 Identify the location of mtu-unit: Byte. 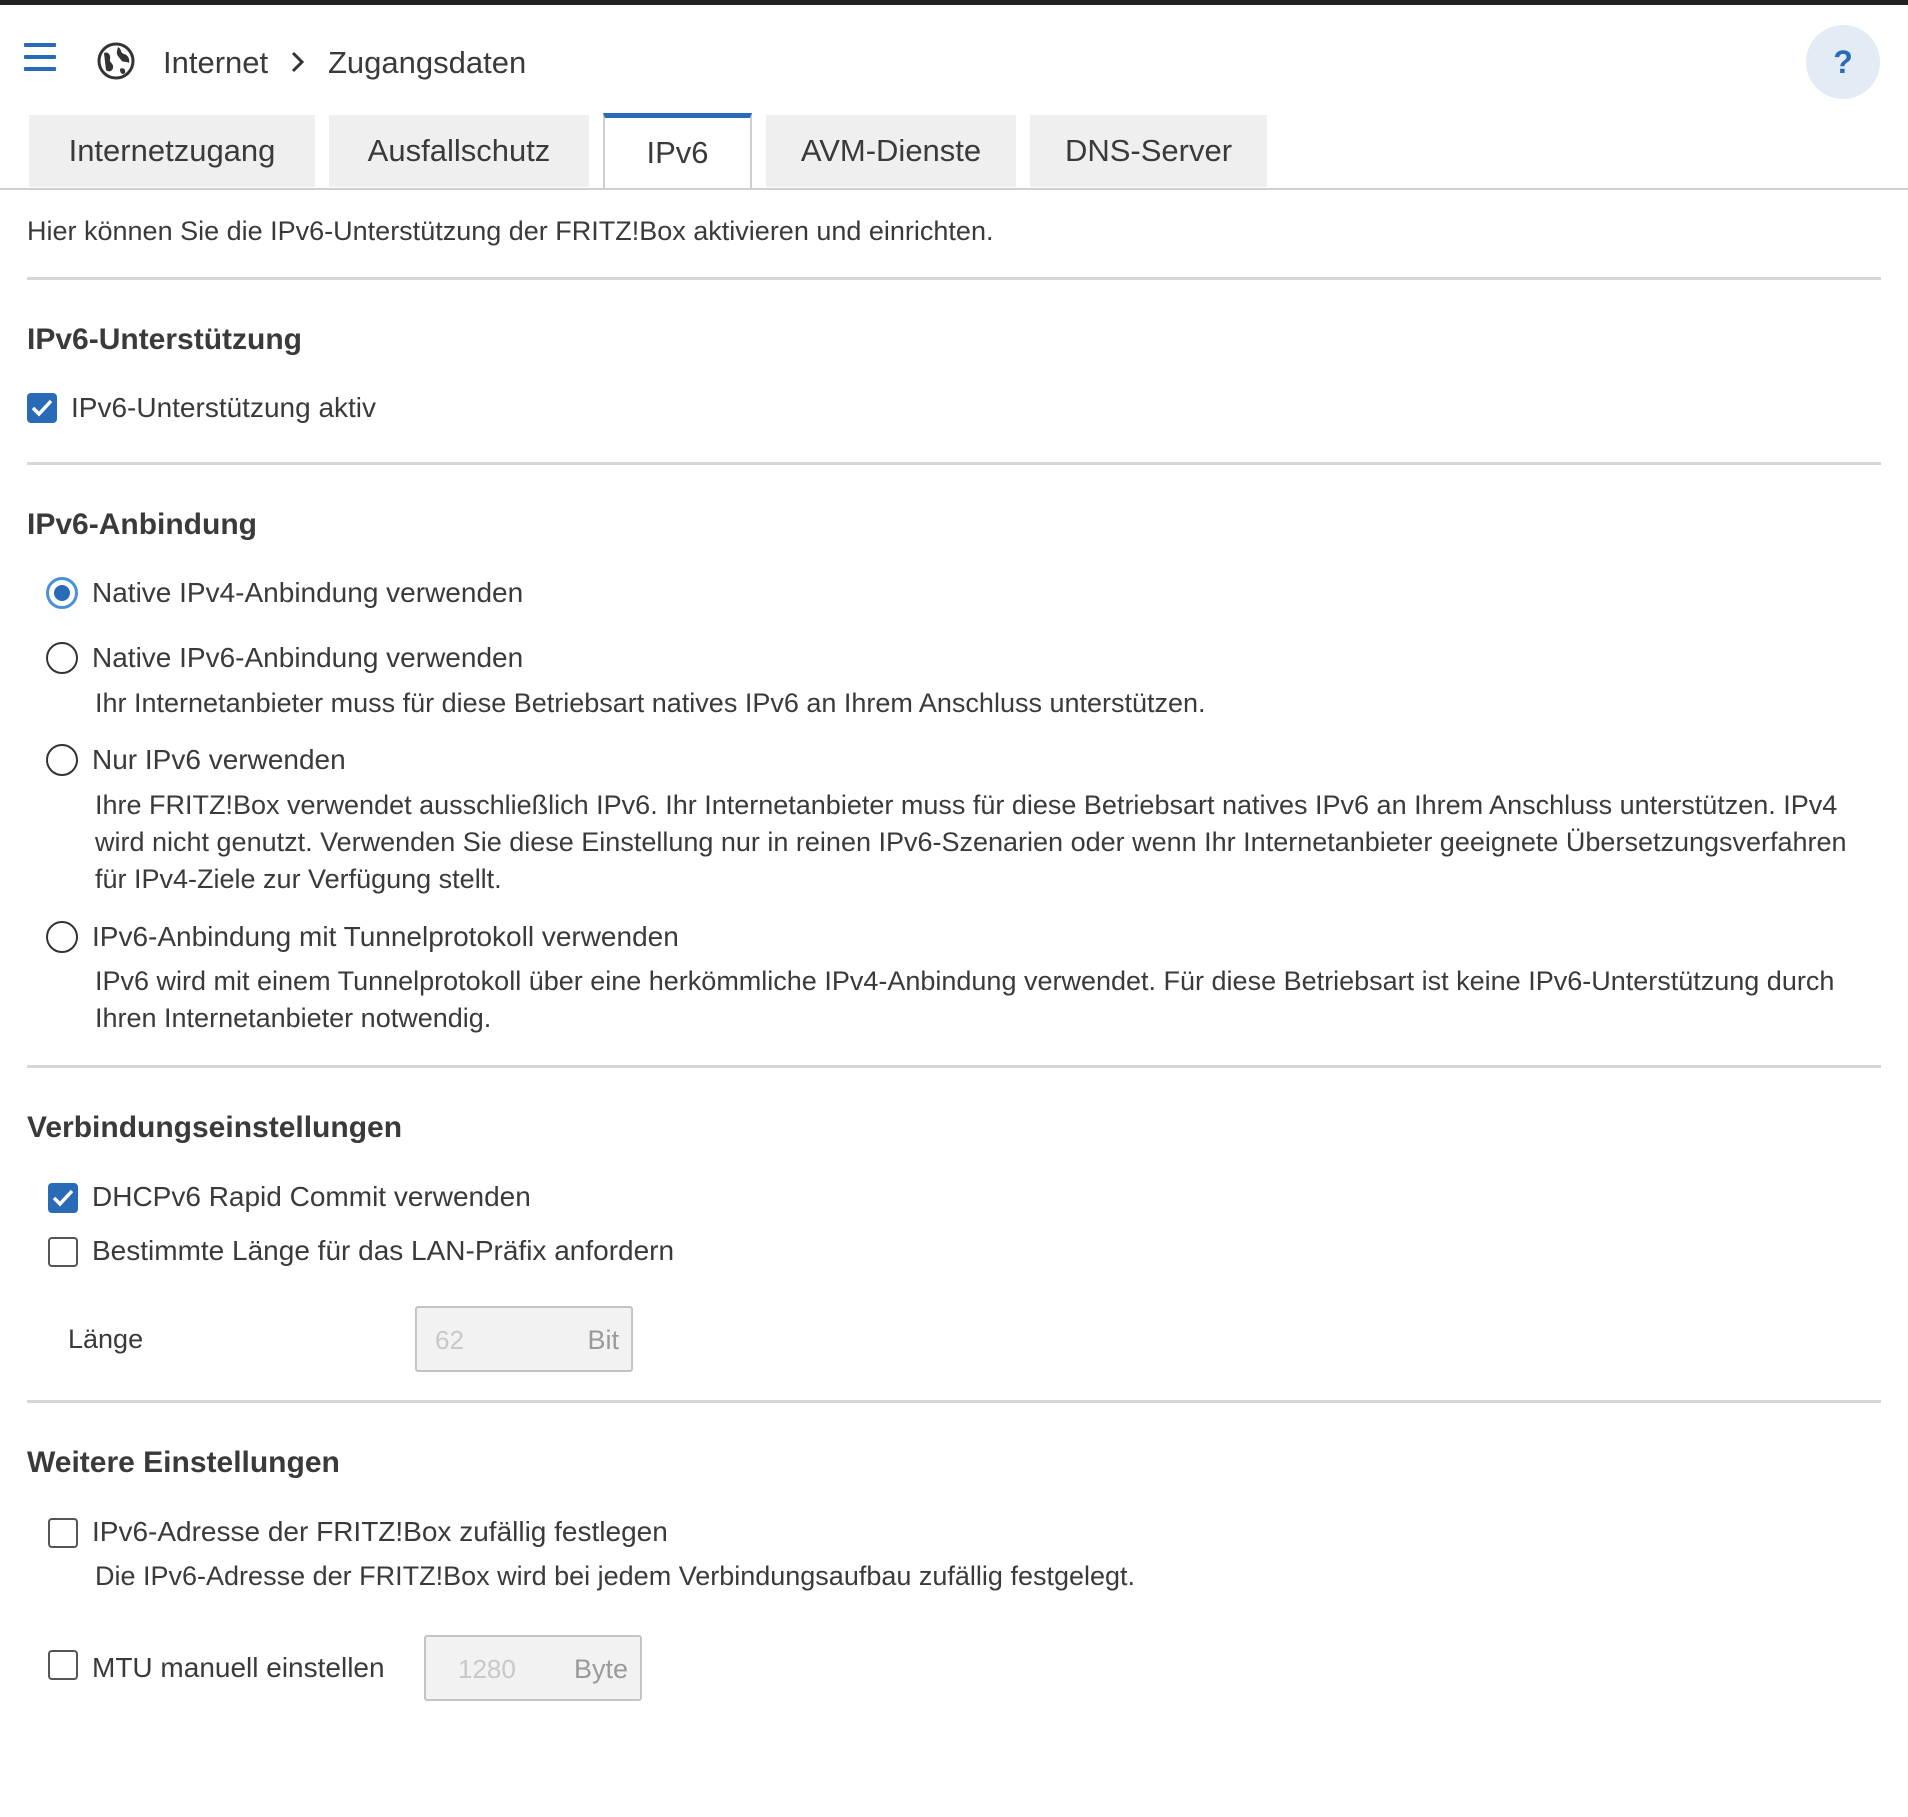
(600, 1669).